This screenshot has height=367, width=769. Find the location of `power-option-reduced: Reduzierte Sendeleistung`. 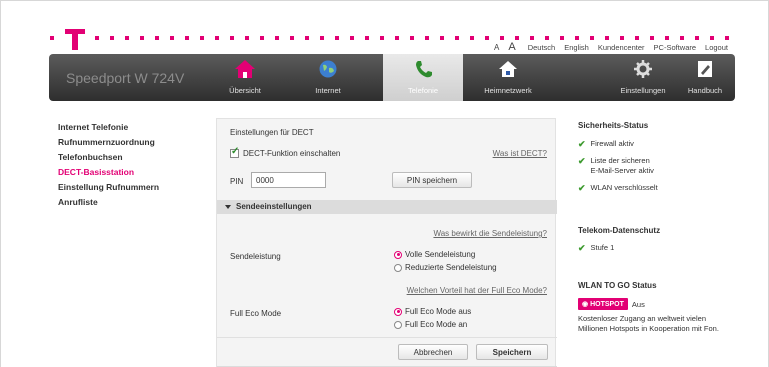

power-option-reduced: Reduzierte Sendeleistung is located at coordinates (445, 267).